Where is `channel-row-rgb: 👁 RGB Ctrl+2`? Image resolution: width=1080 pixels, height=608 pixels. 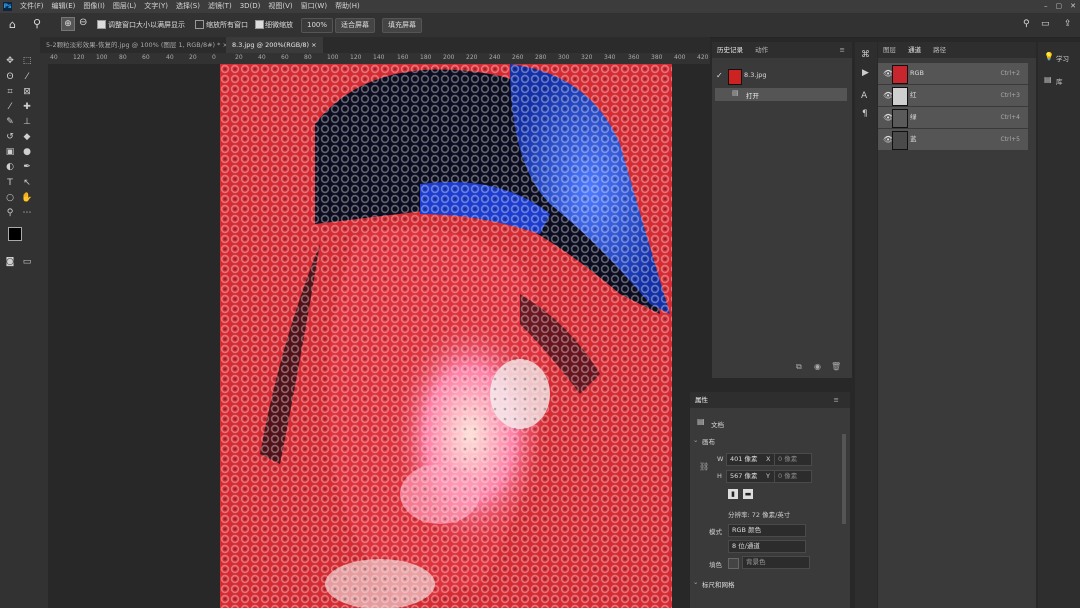
channel-row-rgb: 👁 RGB Ctrl+2 is located at coordinates (953, 73).